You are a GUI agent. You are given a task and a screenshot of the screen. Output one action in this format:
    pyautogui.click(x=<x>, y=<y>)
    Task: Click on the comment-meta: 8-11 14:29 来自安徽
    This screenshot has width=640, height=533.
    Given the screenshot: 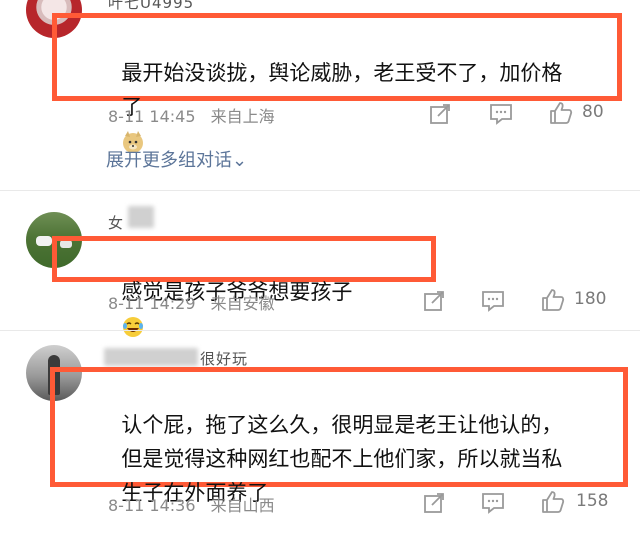 What is the action you would take?
    pyautogui.click(x=191, y=302)
    